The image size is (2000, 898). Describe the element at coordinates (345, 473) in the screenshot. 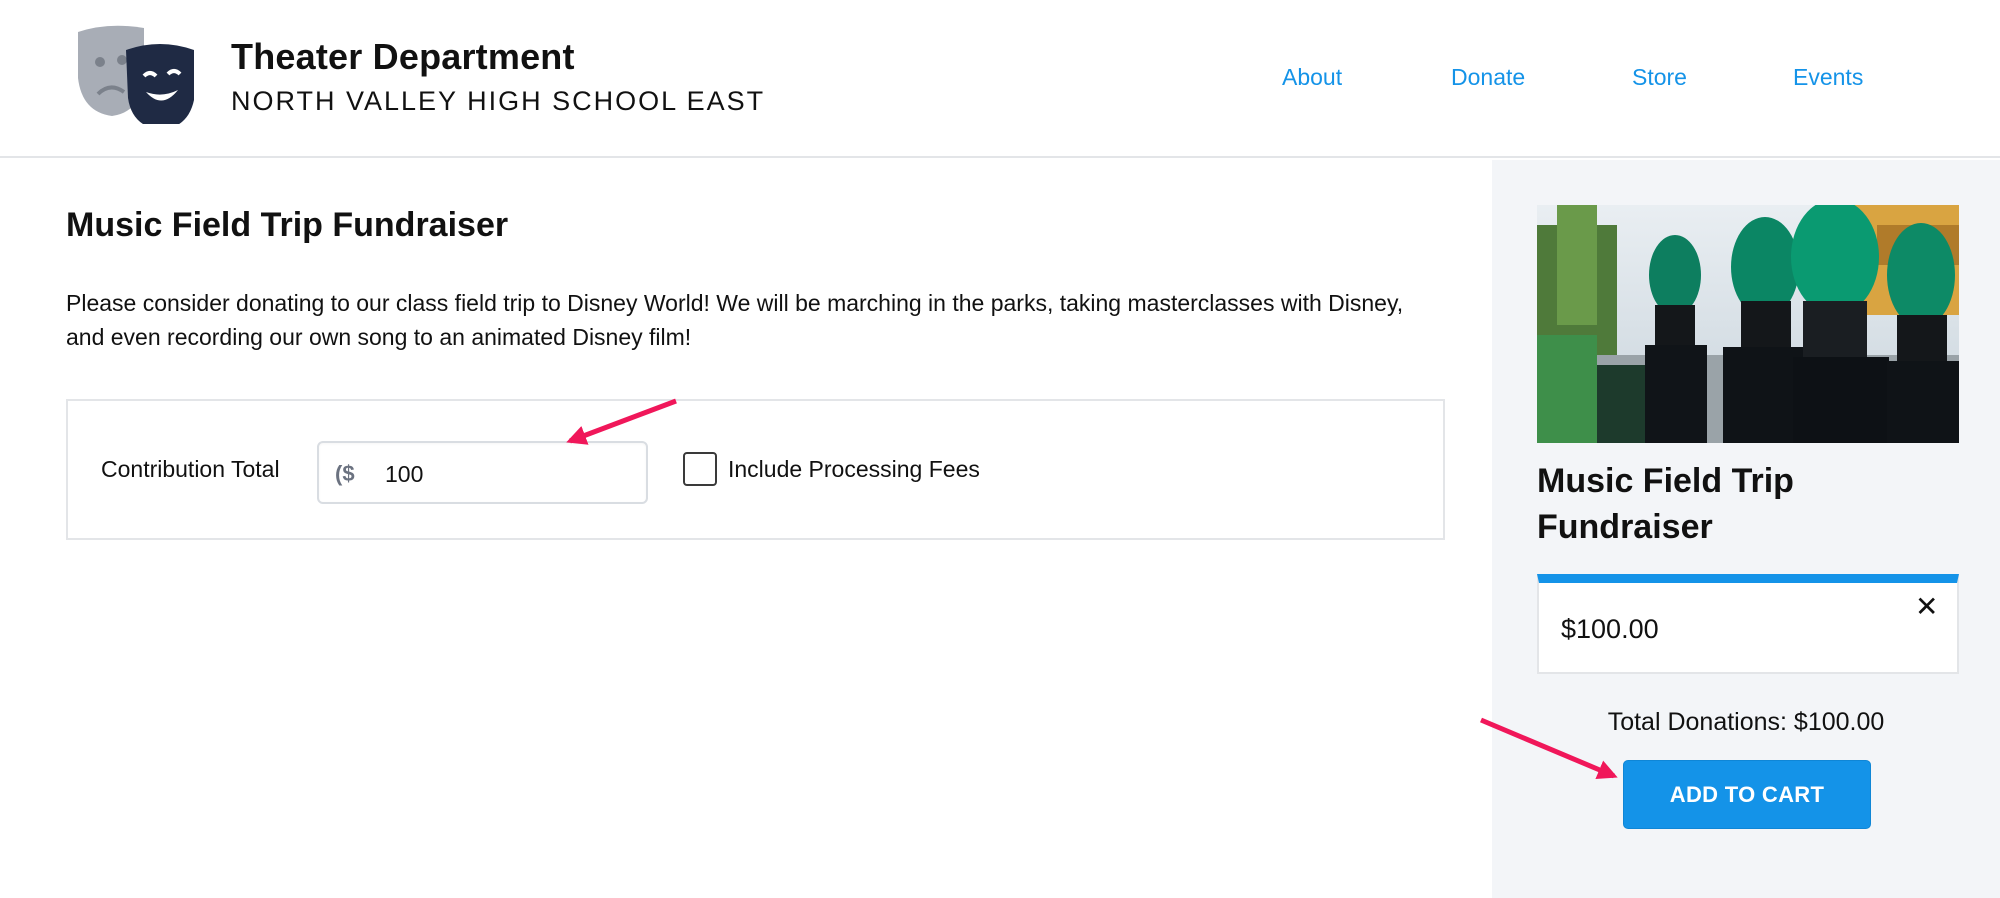

I see `currency-prefix: ($` at that location.